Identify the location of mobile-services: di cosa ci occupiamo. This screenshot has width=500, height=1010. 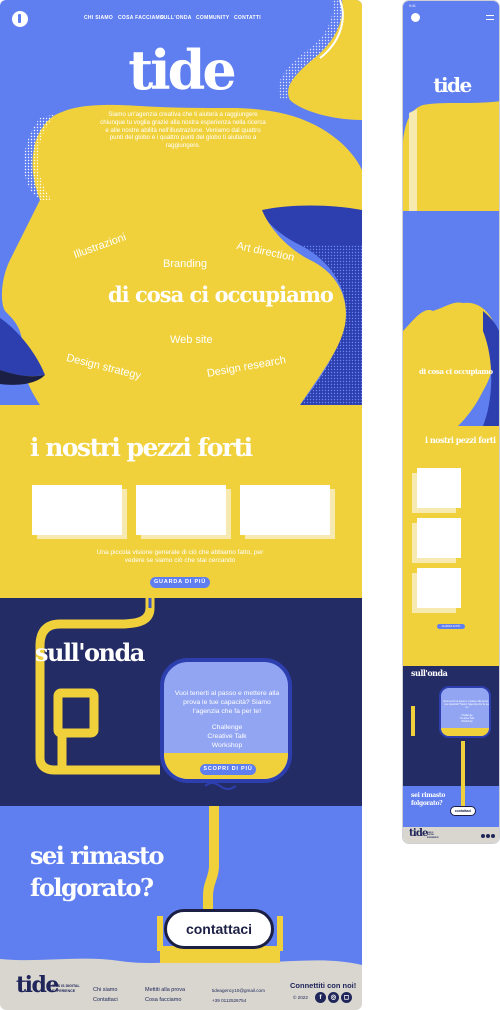
(451, 318).